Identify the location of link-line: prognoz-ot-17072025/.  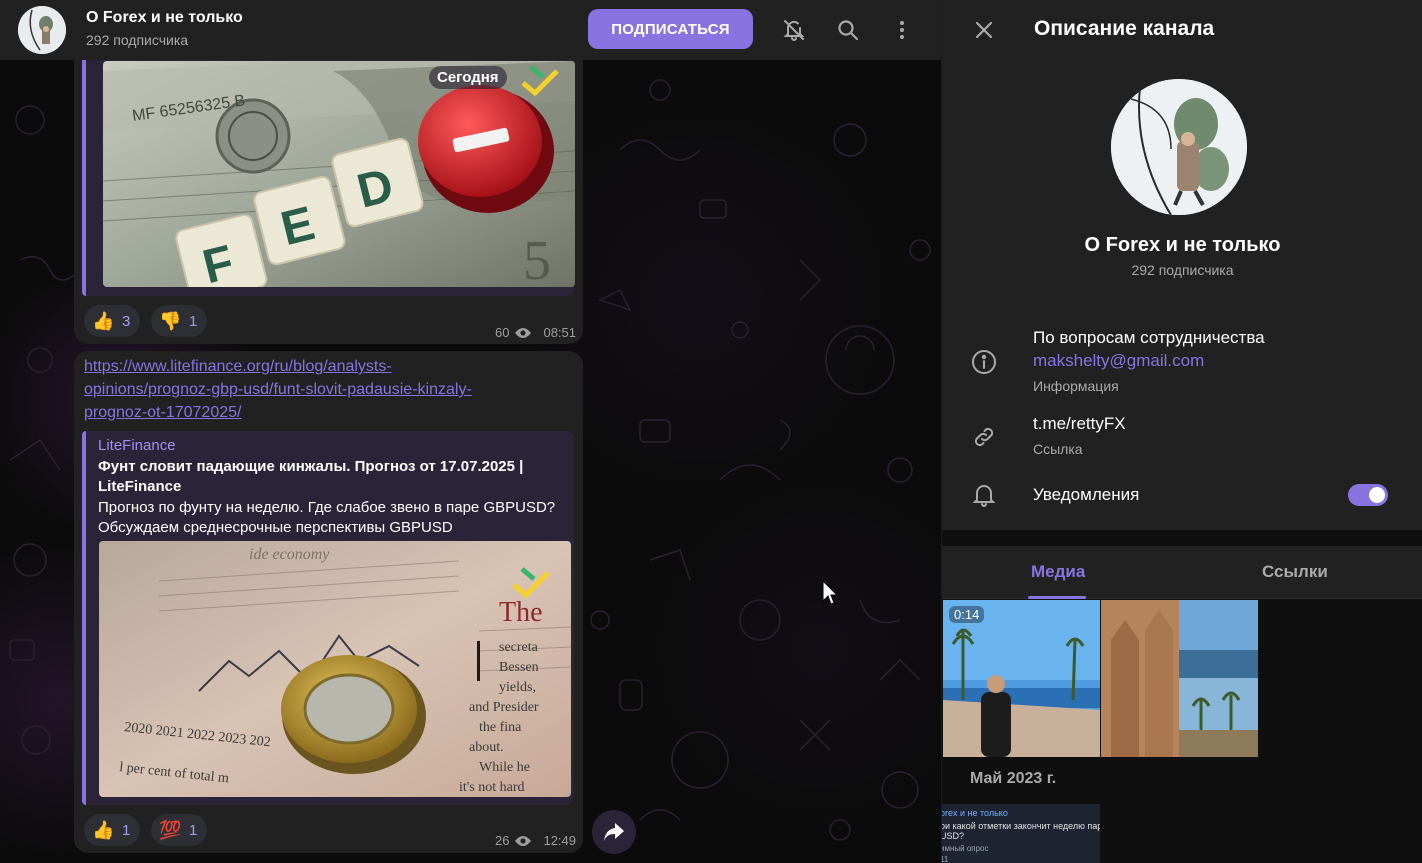
(319, 412).